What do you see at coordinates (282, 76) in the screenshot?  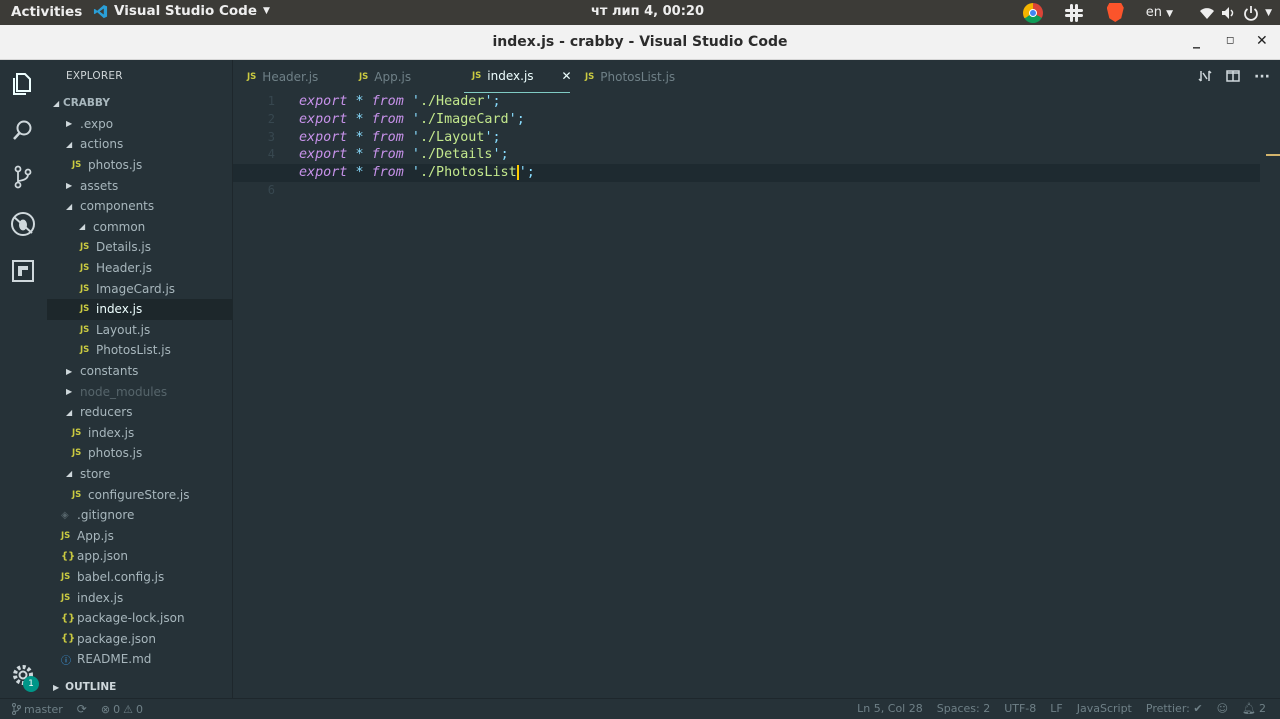 I see `tab-header-js: JS Header.js` at bounding box center [282, 76].